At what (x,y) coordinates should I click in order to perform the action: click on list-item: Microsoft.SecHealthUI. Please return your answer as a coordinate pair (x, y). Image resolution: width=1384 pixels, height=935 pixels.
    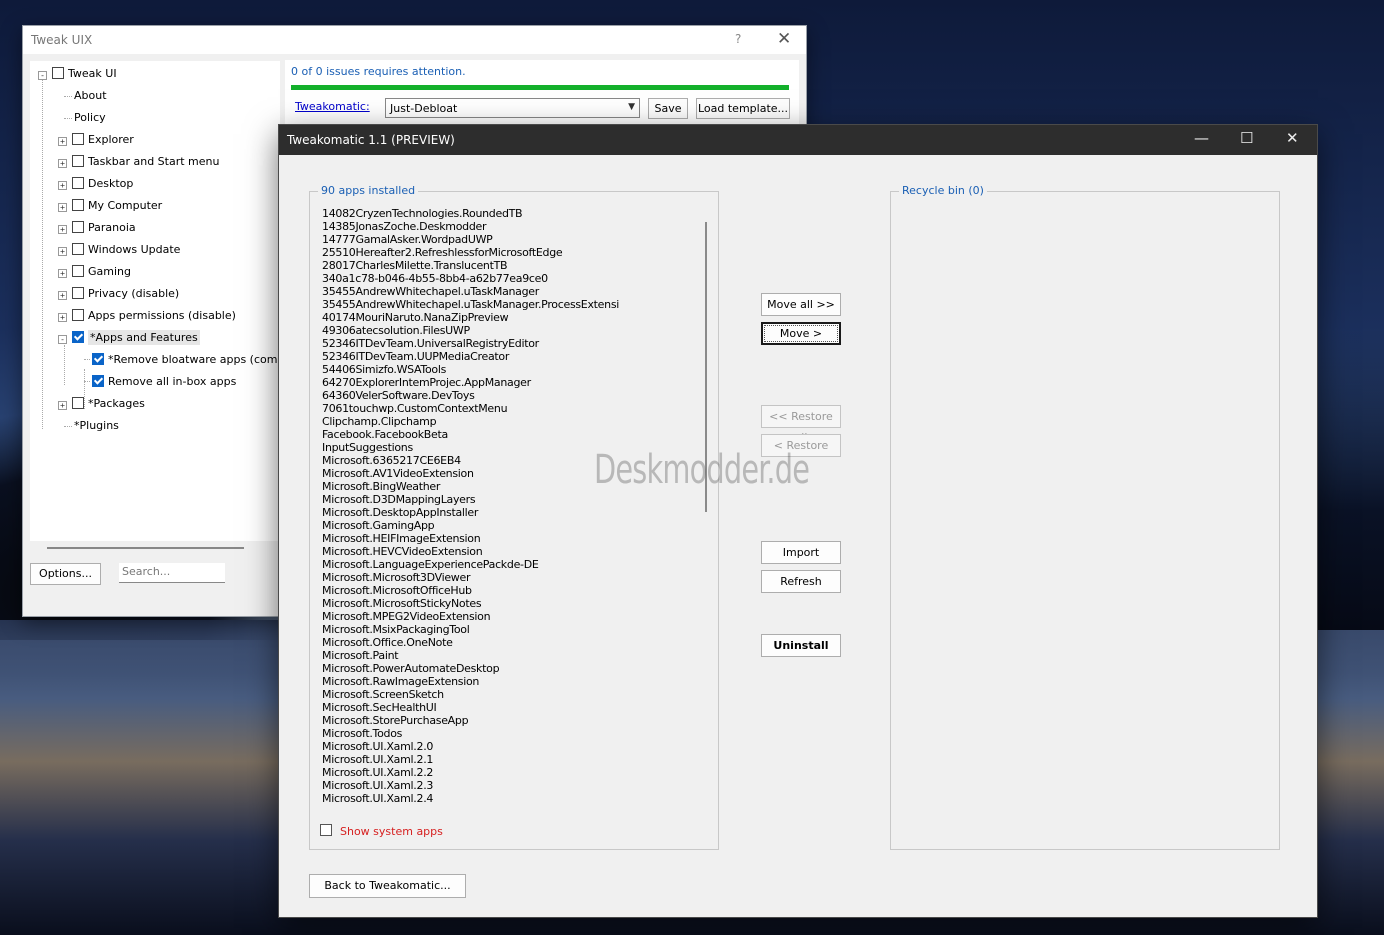
    Looking at the image, I should click on (512, 707).